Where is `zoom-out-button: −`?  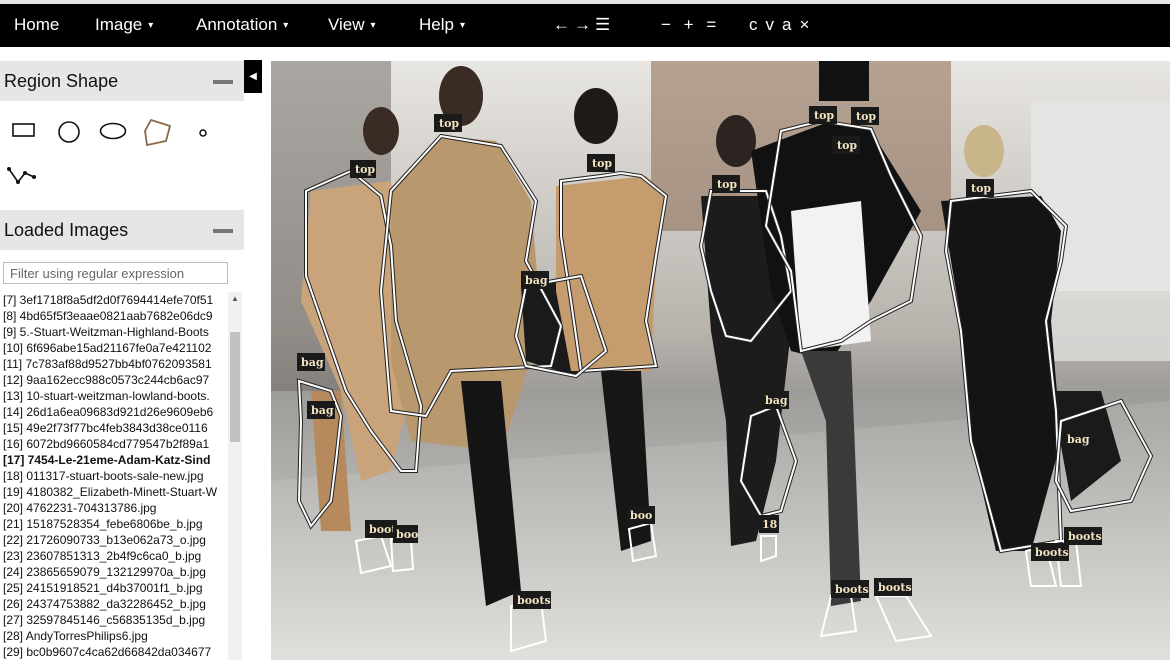
zoom-out-button: − is located at coordinates (668, 24).